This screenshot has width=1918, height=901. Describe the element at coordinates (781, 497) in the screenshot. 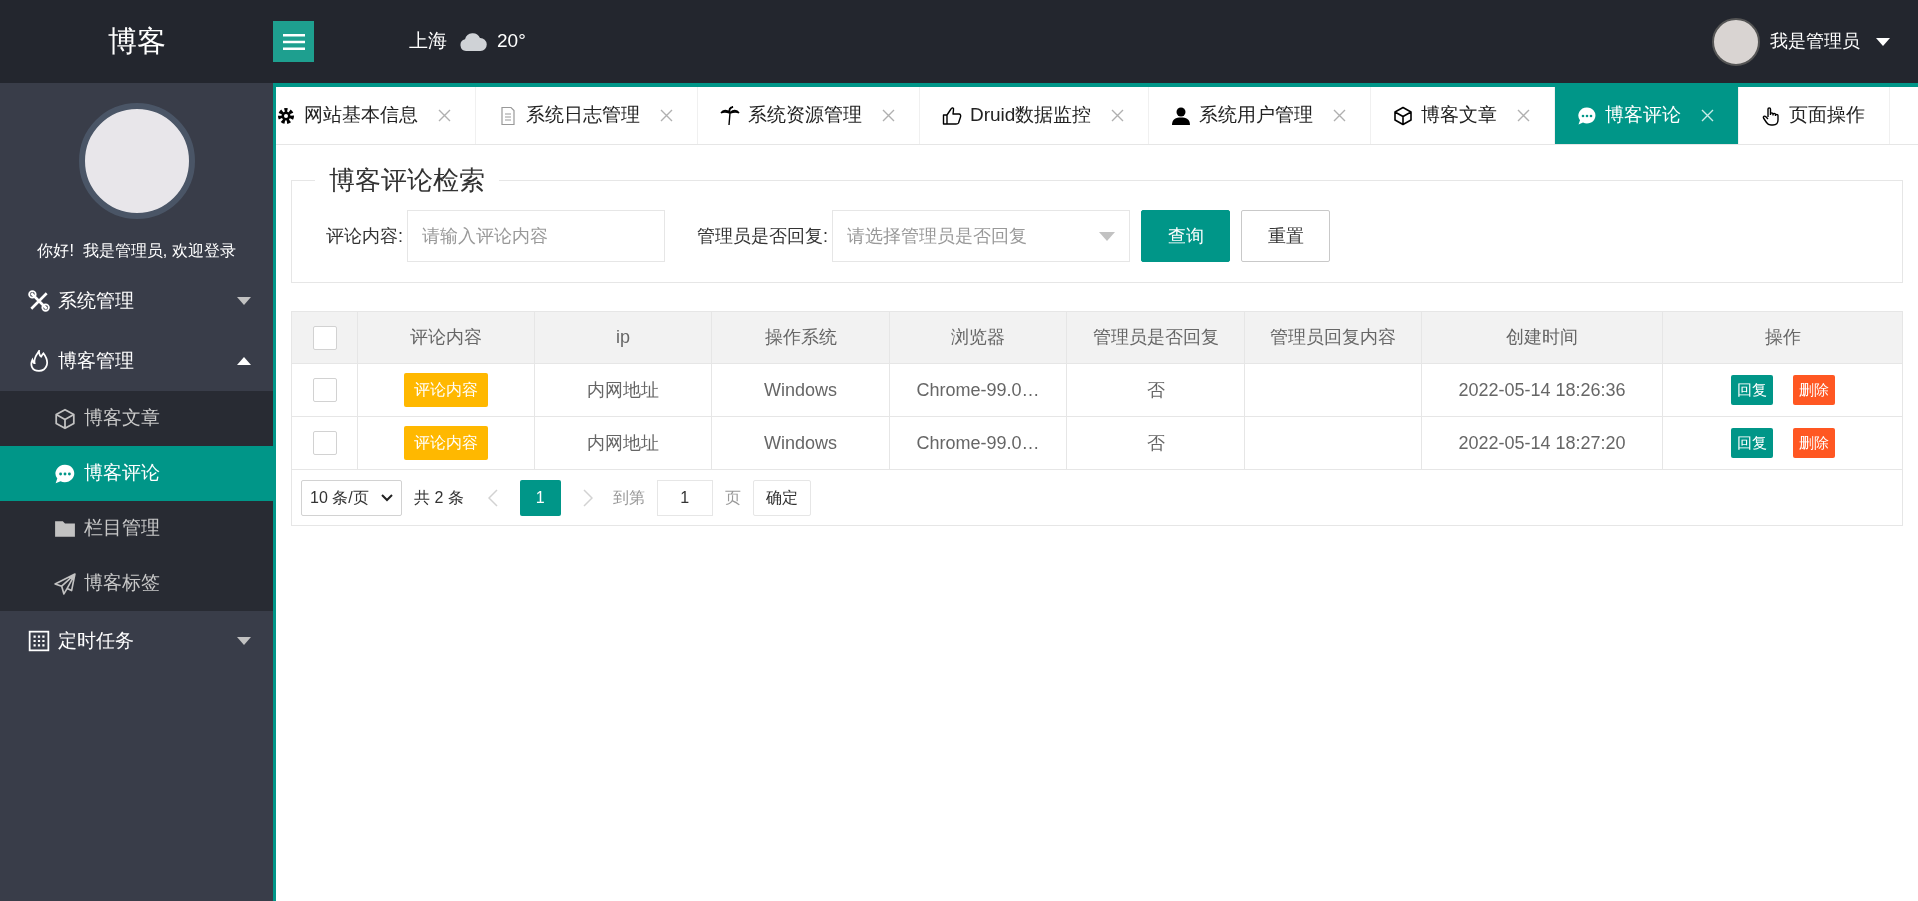

I see `confirm-button: 确定` at that location.